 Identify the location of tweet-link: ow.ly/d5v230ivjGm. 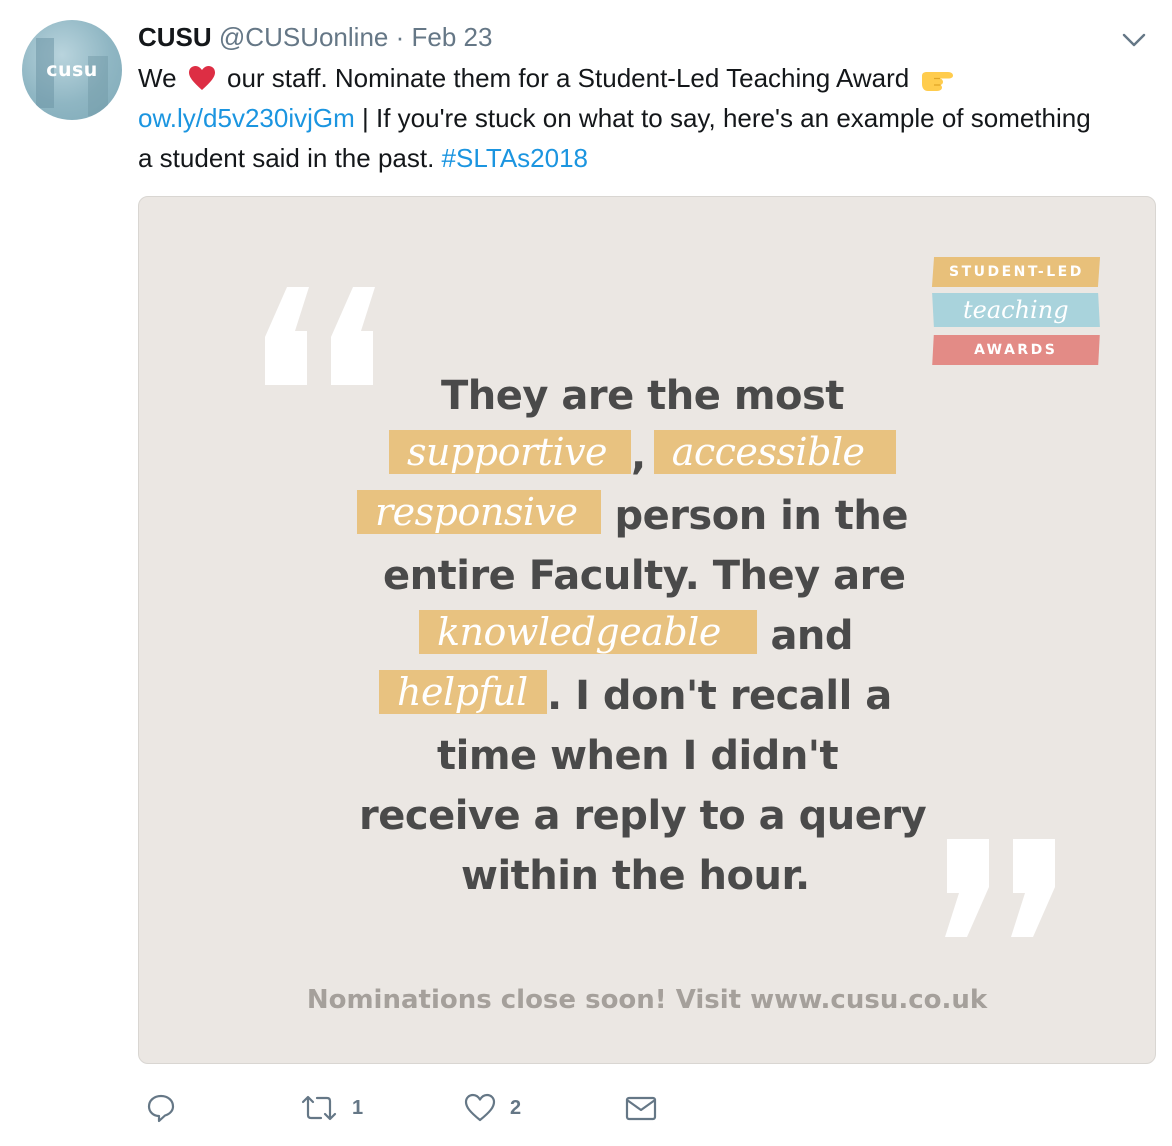
(246, 118).